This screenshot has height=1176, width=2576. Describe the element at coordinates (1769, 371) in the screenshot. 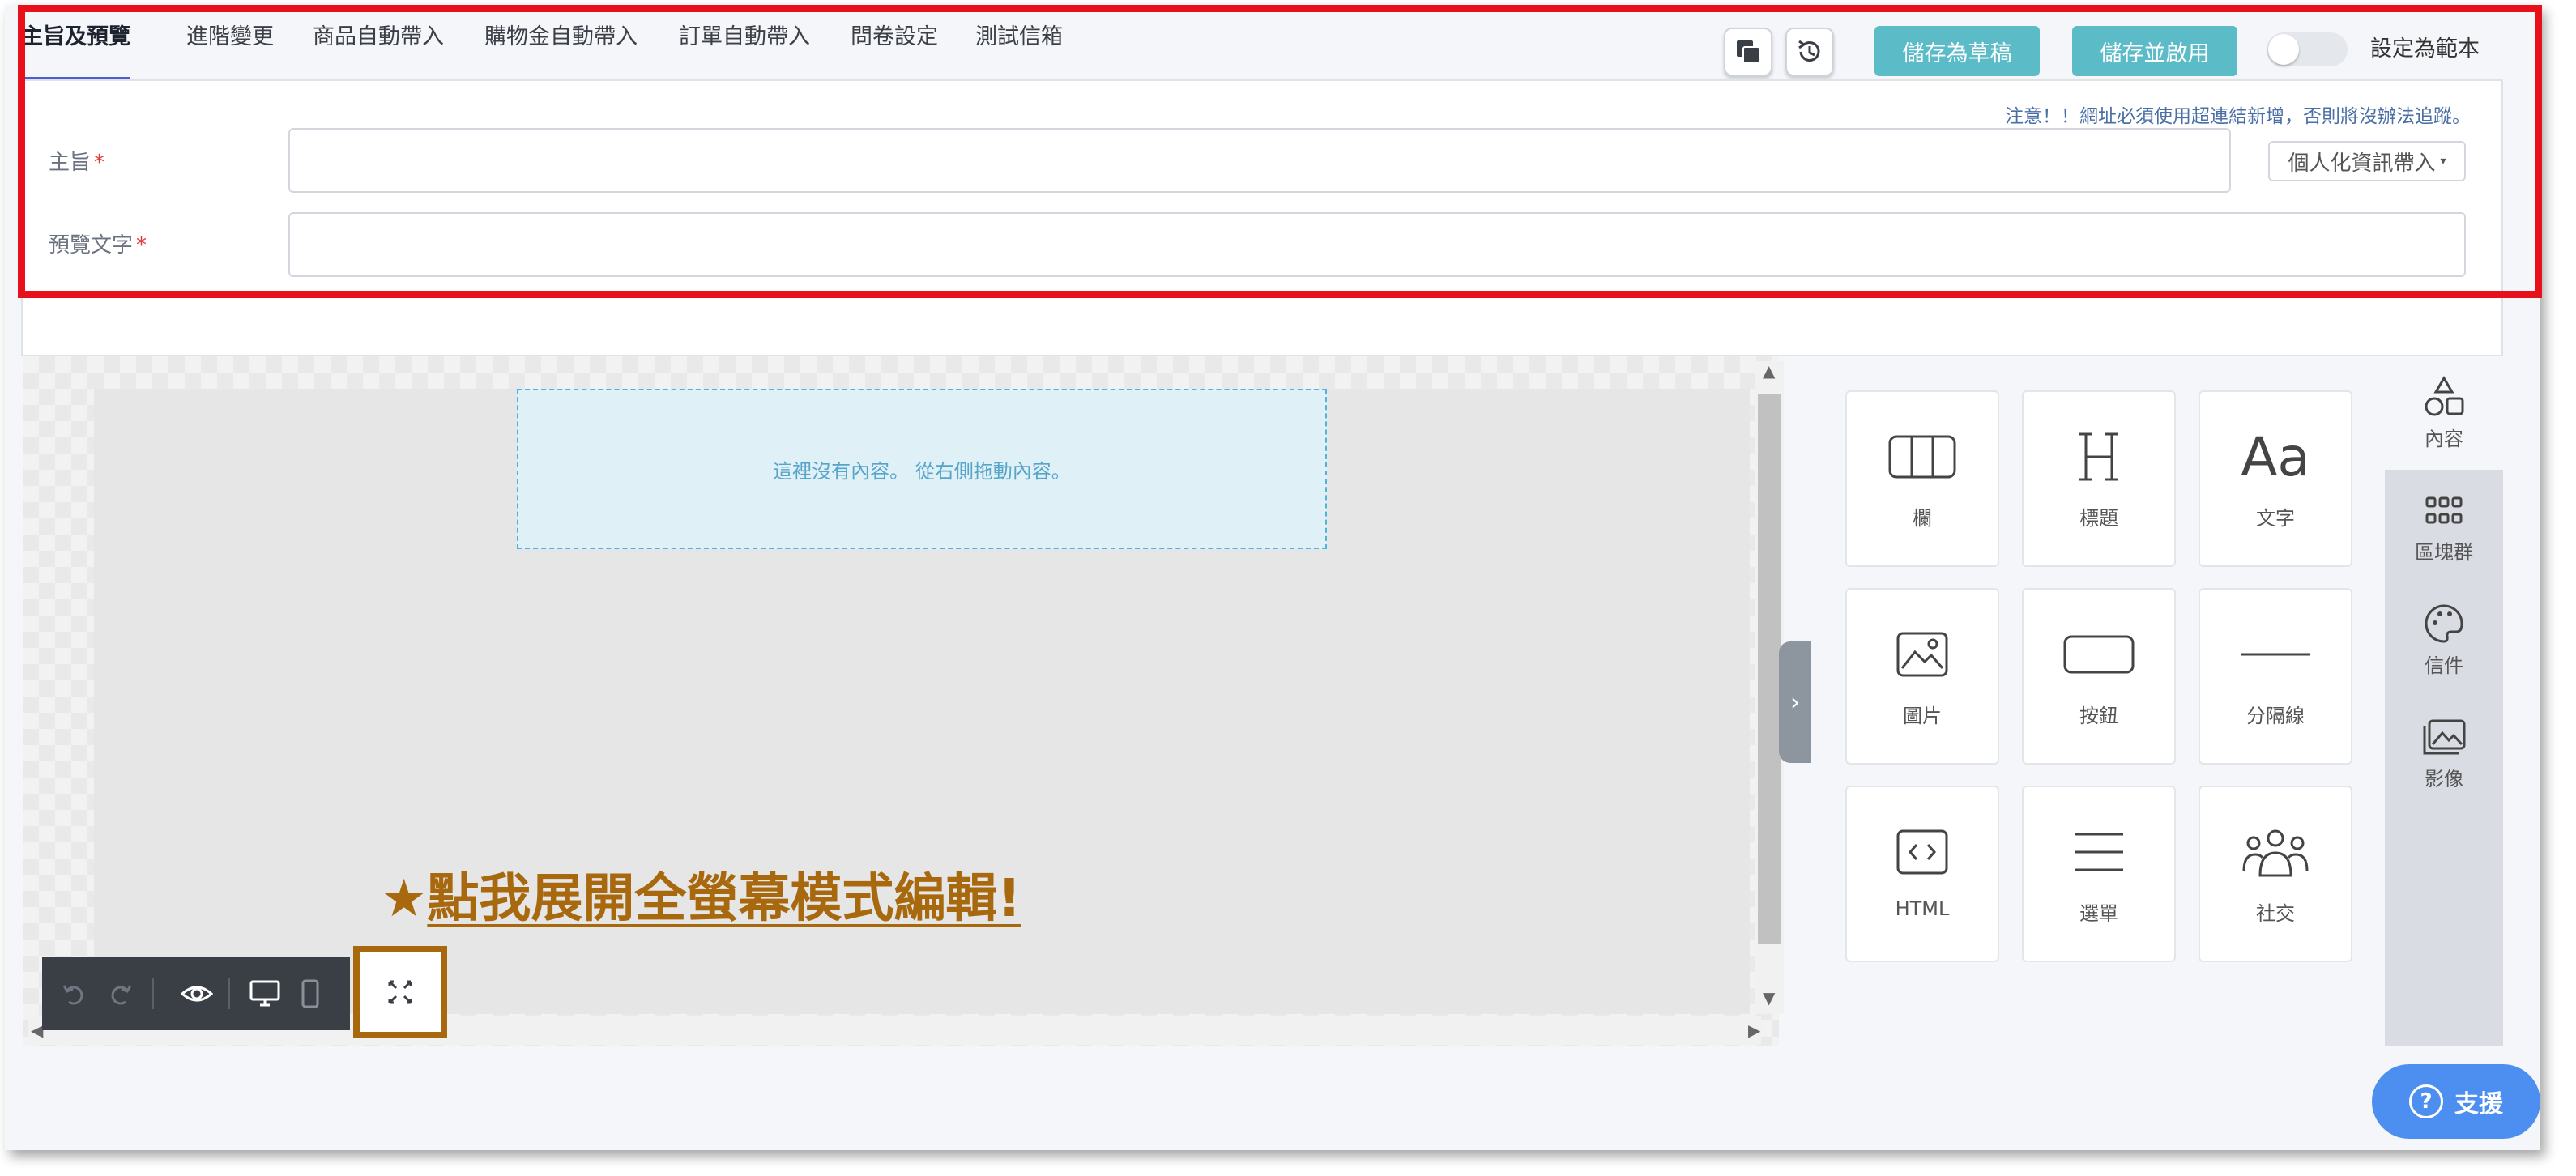

I see `scroll-up-icon: ▲` at that location.